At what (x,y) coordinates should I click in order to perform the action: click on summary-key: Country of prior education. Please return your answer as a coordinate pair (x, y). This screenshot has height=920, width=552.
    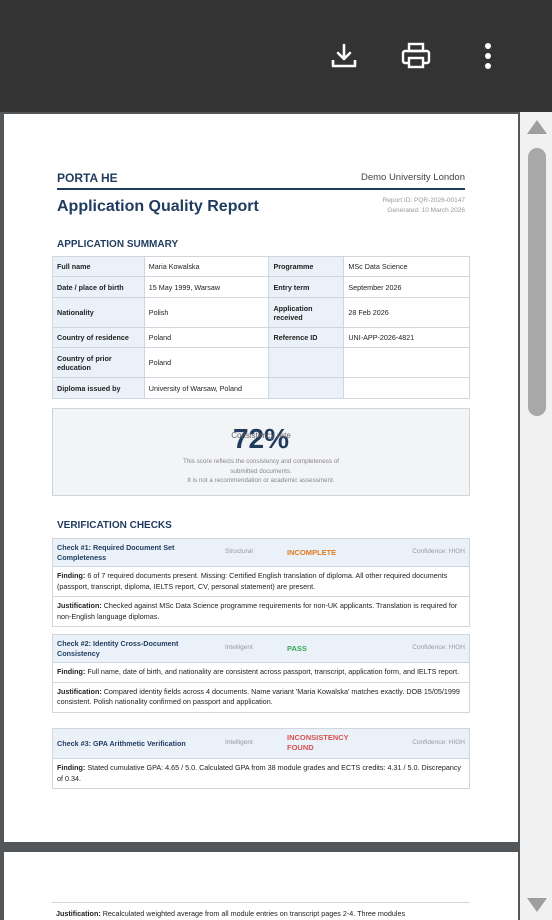
    Looking at the image, I should click on (98, 362).